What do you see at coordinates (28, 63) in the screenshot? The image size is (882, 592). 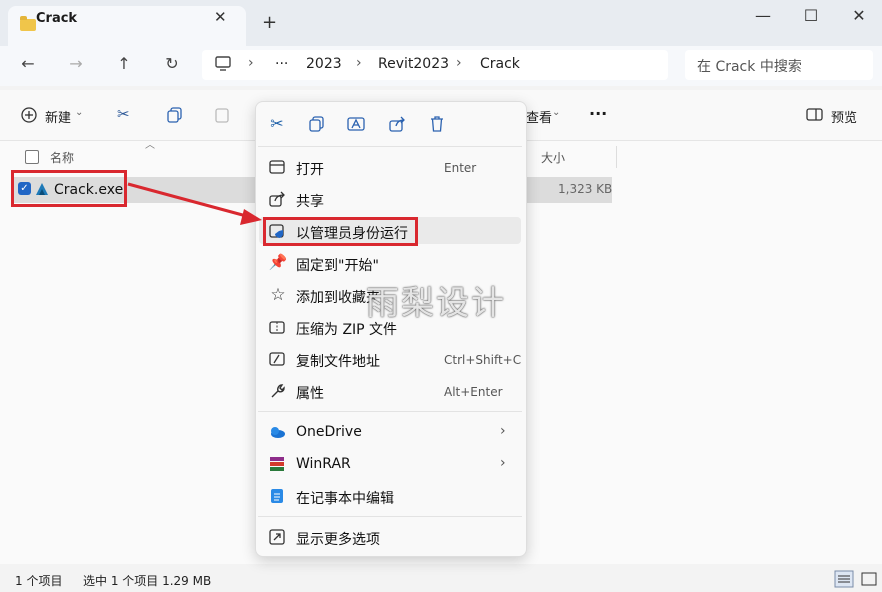 I see `back-button: ←` at bounding box center [28, 63].